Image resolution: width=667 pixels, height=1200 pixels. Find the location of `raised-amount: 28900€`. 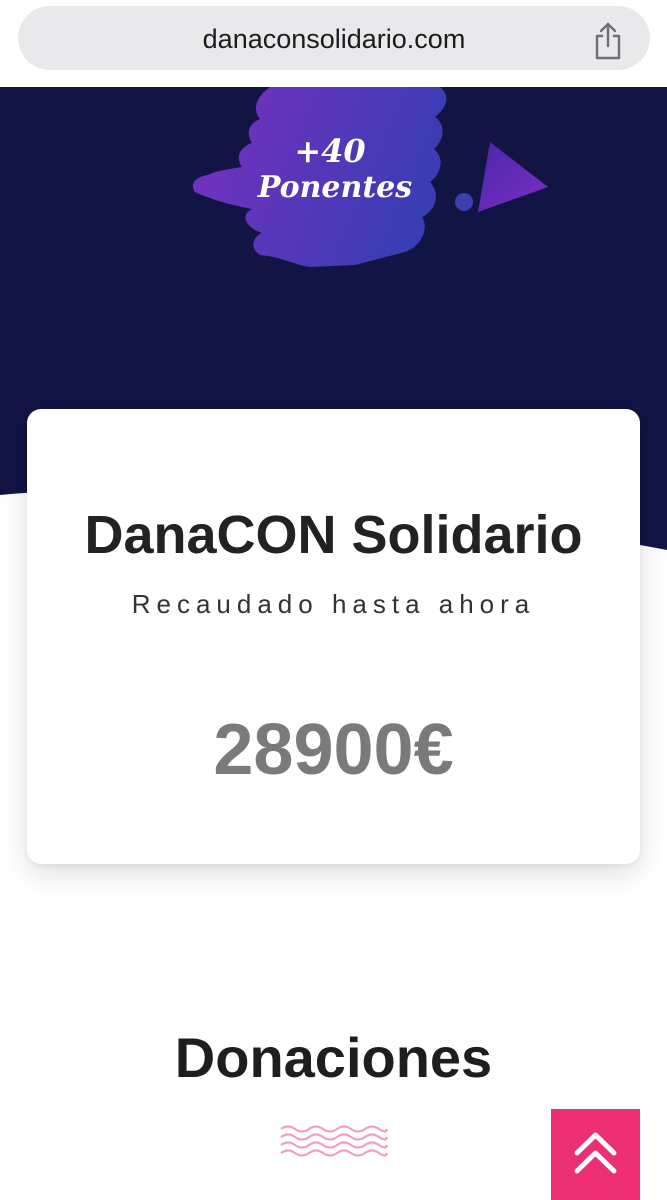

raised-amount: 28900€ is located at coordinates (333, 750).